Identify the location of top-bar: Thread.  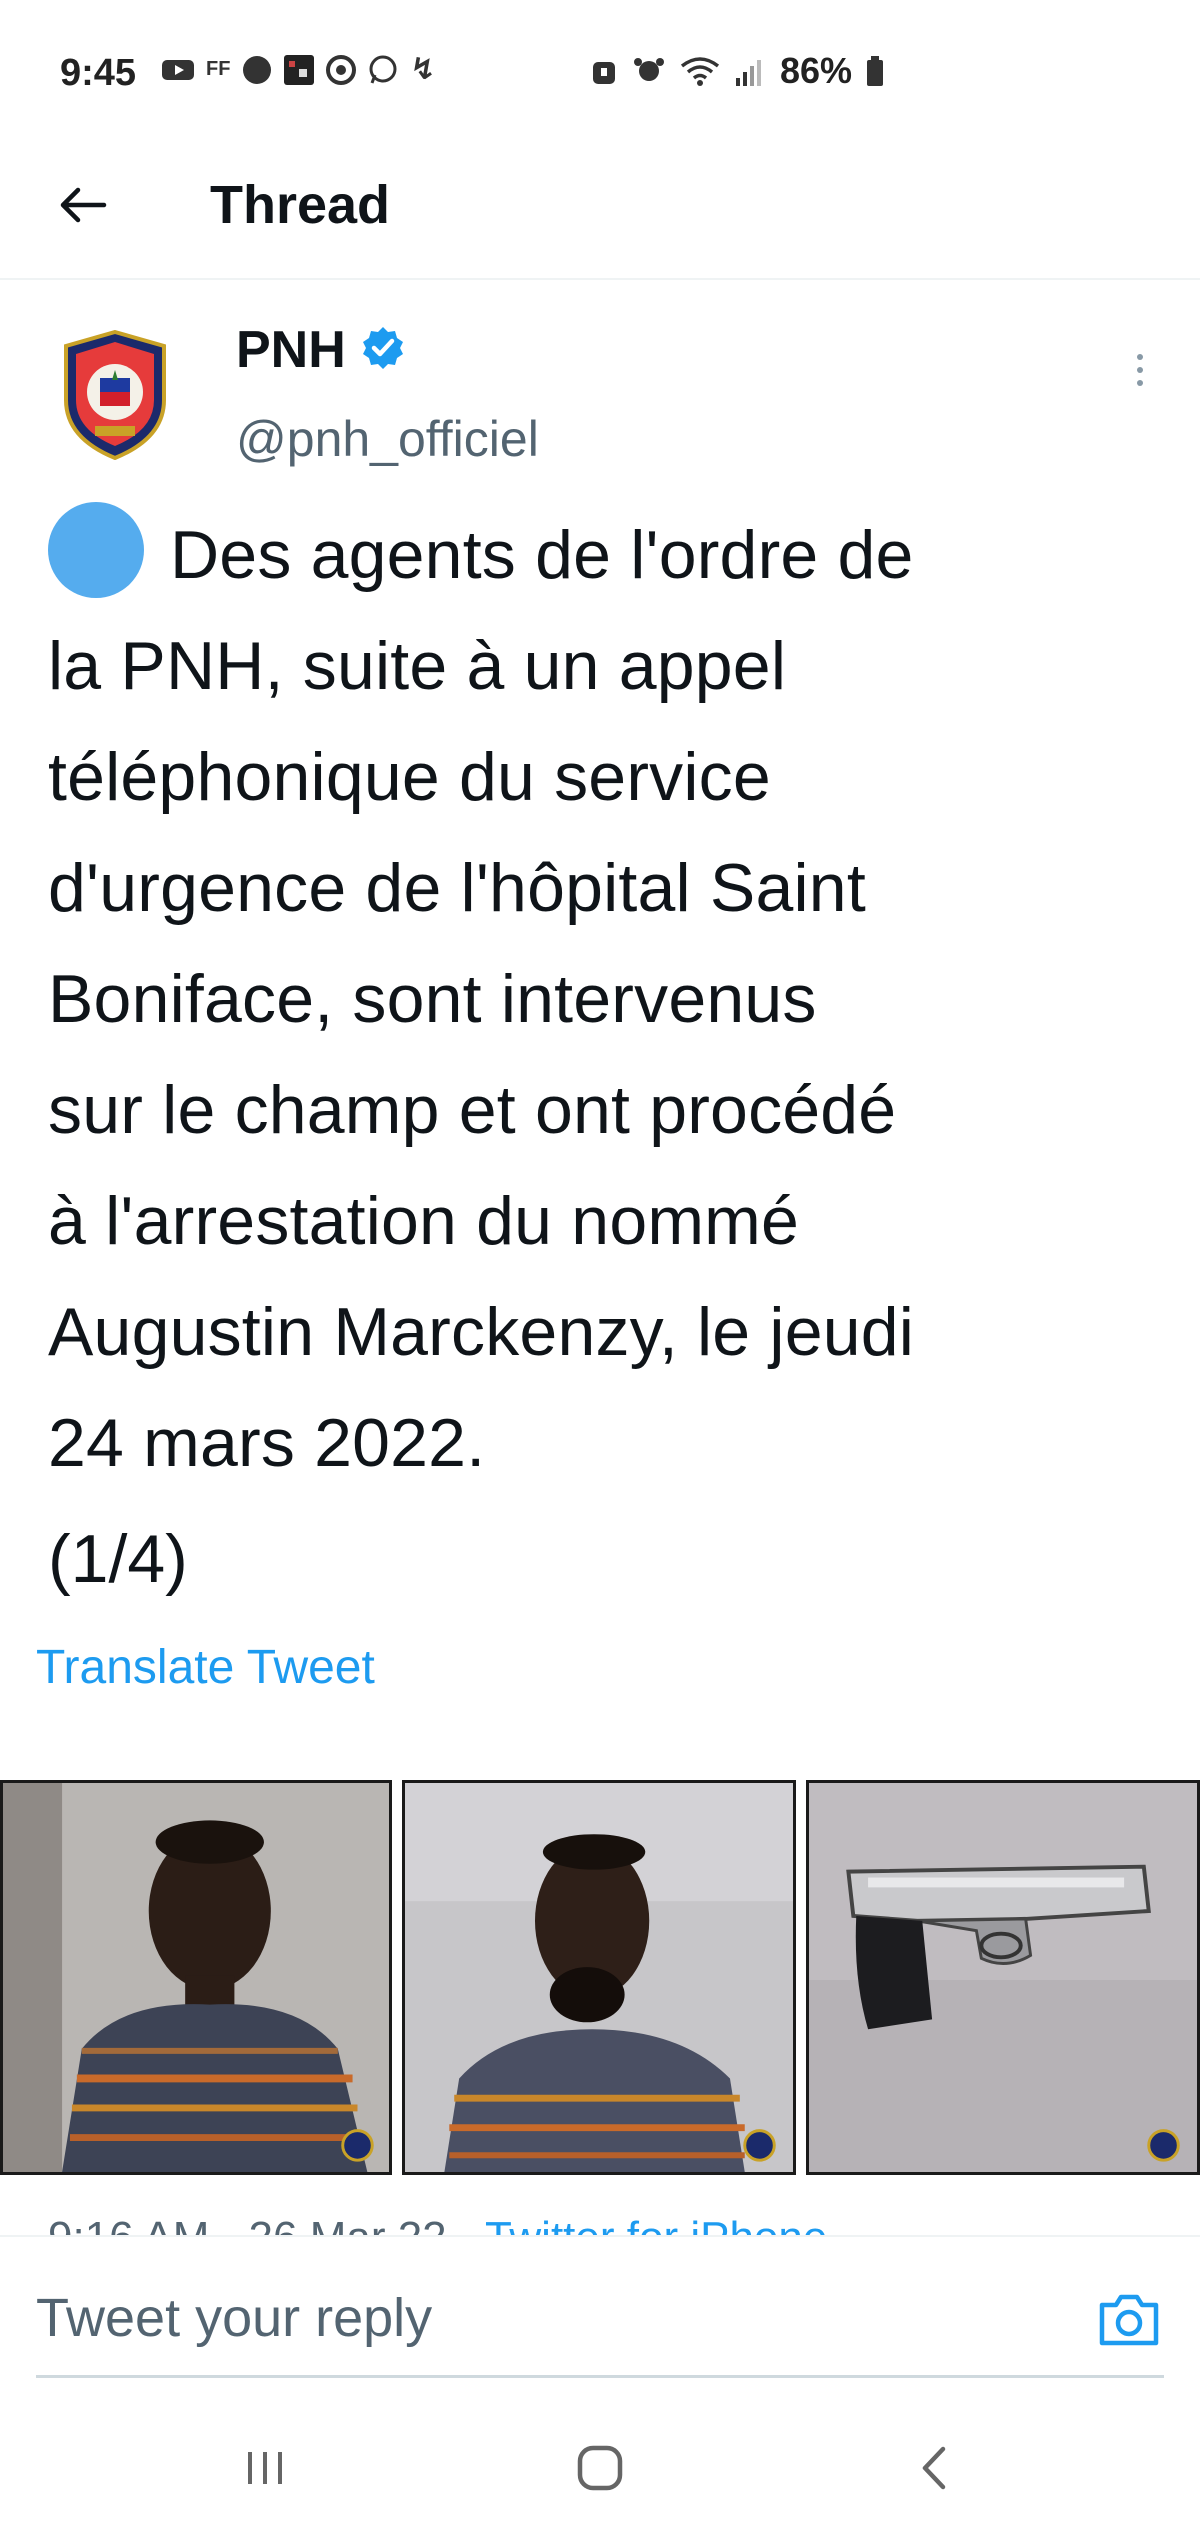
(600, 215).